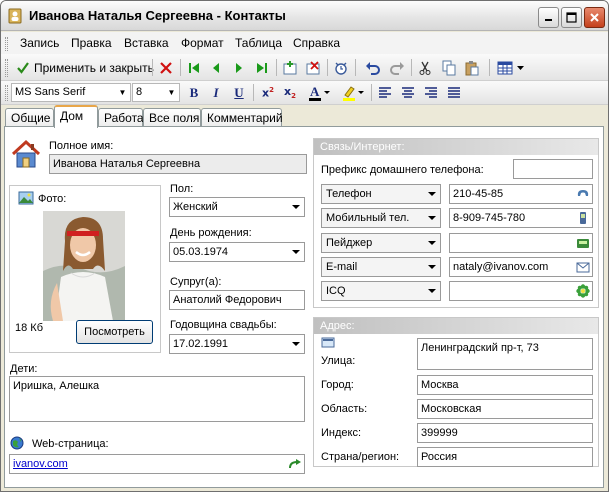 Image resolution: width=609 pixels, height=492 pixels. I want to click on underline-button: U, so click(239, 92).